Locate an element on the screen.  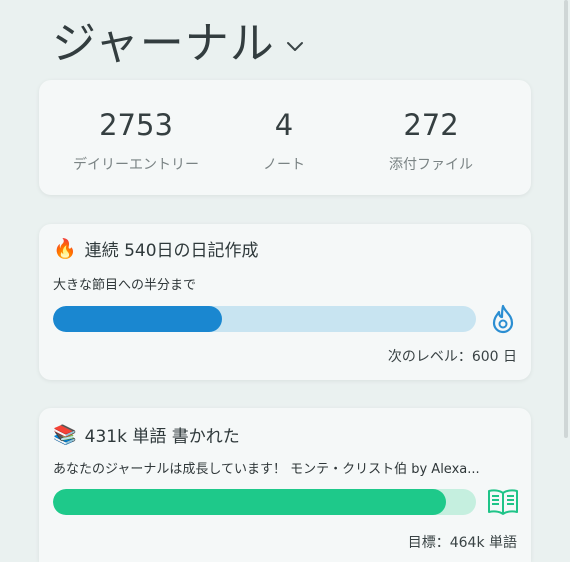
streak-next-level: 次のレベル：600 日 is located at coordinates (452, 357).